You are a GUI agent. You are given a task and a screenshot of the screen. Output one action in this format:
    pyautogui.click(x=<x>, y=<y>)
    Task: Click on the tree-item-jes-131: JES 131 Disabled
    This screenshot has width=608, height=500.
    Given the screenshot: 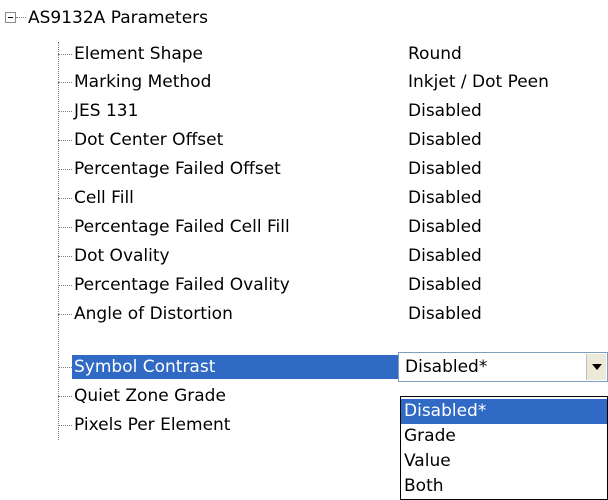 What is the action you would take?
    pyautogui.click(x=333, y=111)
    